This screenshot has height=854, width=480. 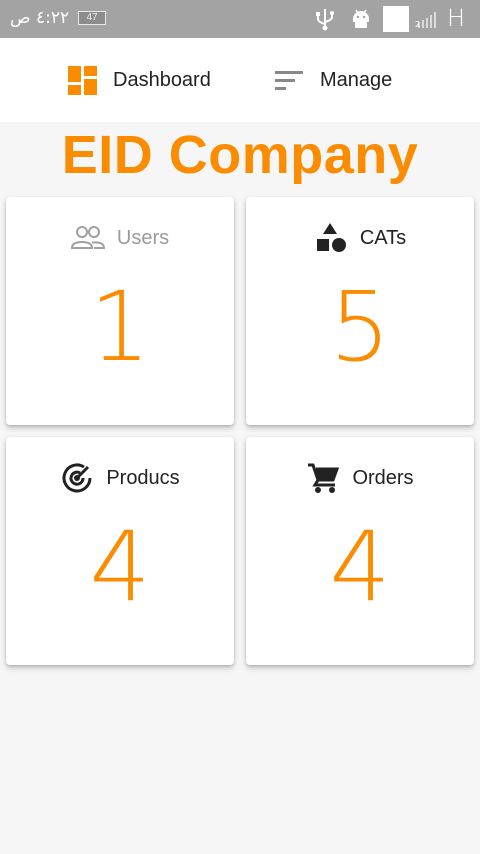 I want to click on users-count: 1, so click(x=120, y=327).